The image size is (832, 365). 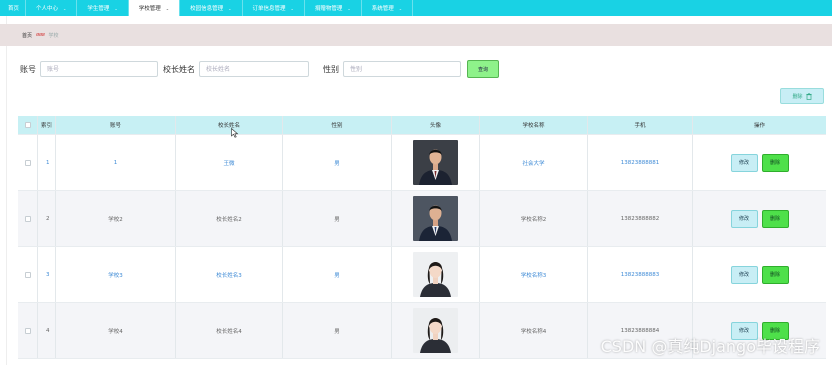 I want to click on nav-item-home: 首页, so click(x=12, y=8).